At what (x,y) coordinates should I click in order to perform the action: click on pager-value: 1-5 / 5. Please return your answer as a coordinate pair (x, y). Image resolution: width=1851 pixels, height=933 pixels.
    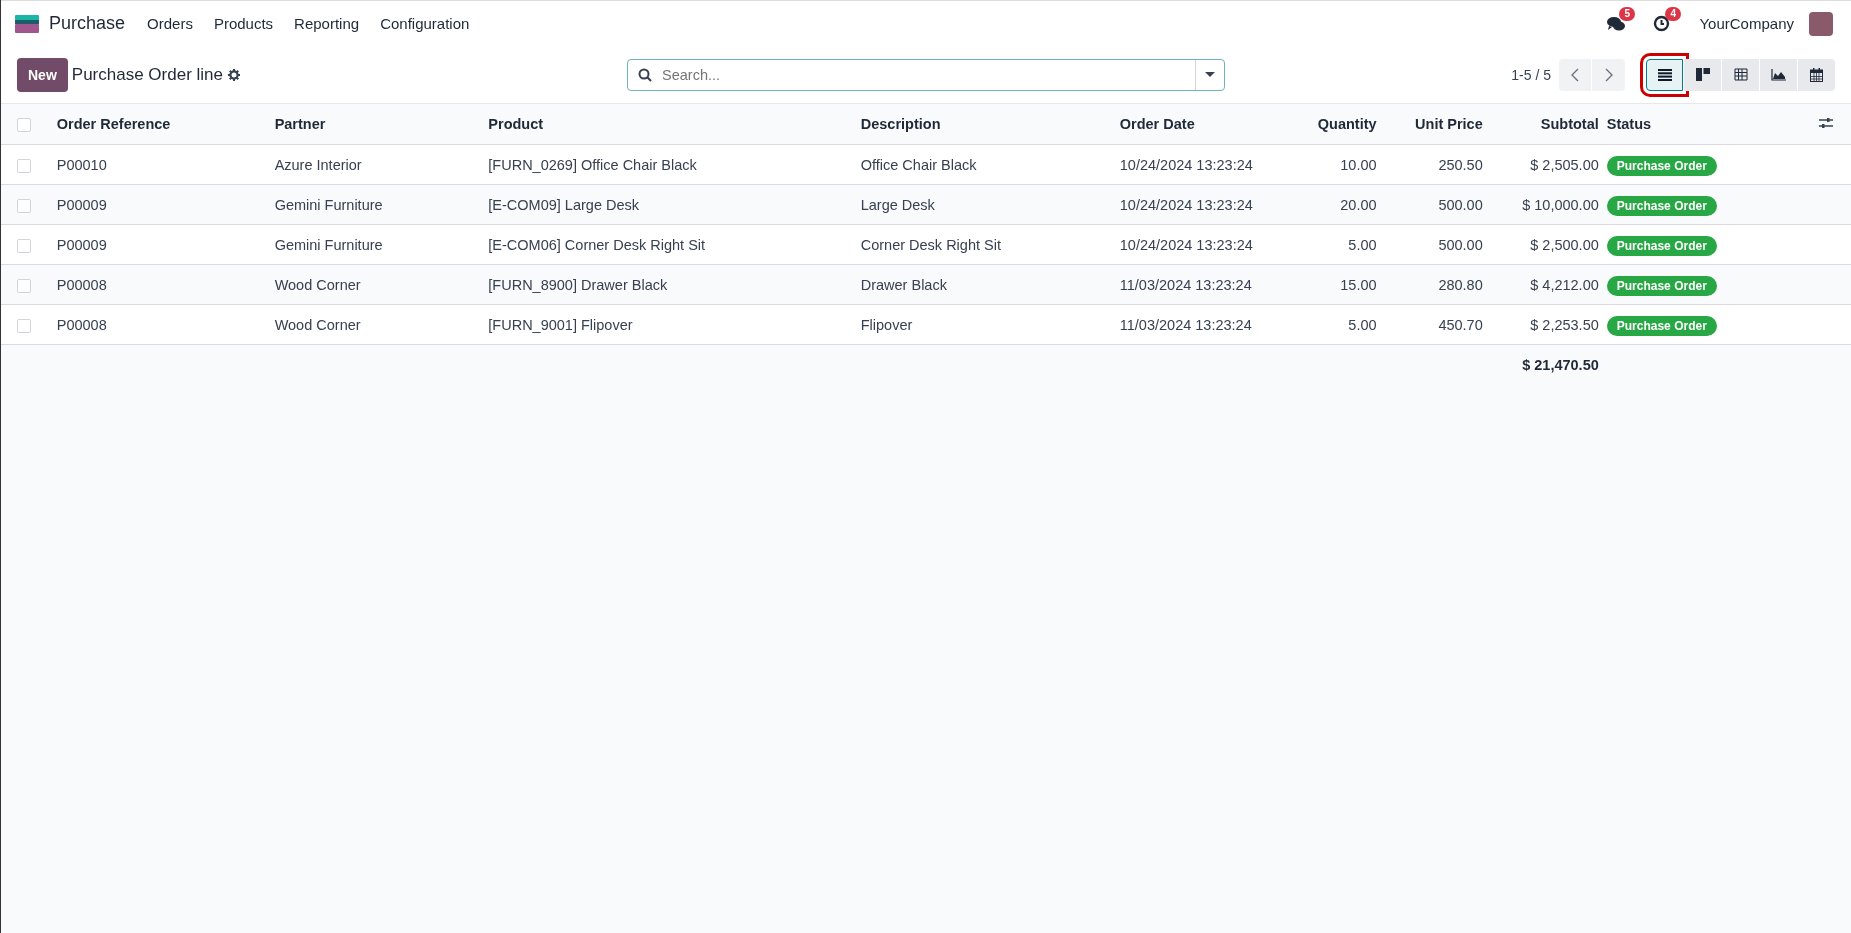
    Looking at the image, I should click on (1531, 74).